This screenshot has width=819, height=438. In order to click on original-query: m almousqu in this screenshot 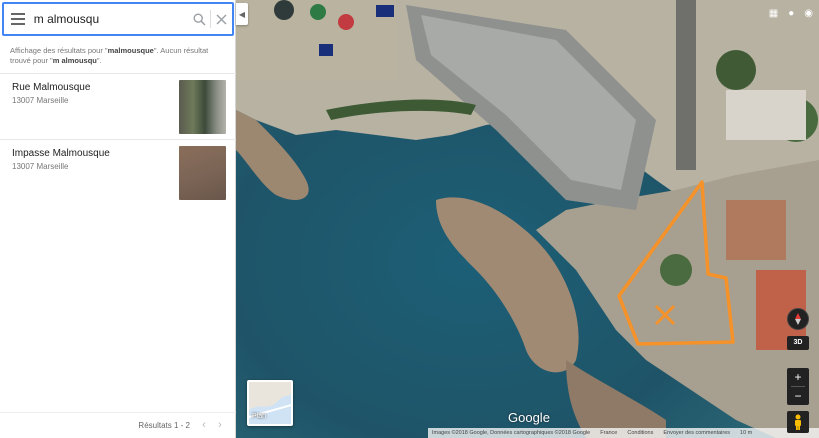, I will do `click(75, 60)`.